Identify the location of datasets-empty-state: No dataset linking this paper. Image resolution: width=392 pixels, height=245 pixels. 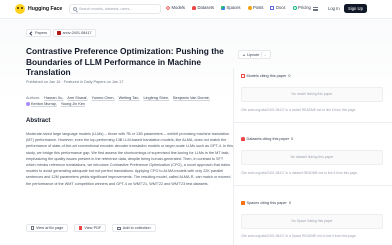
(312, 157).